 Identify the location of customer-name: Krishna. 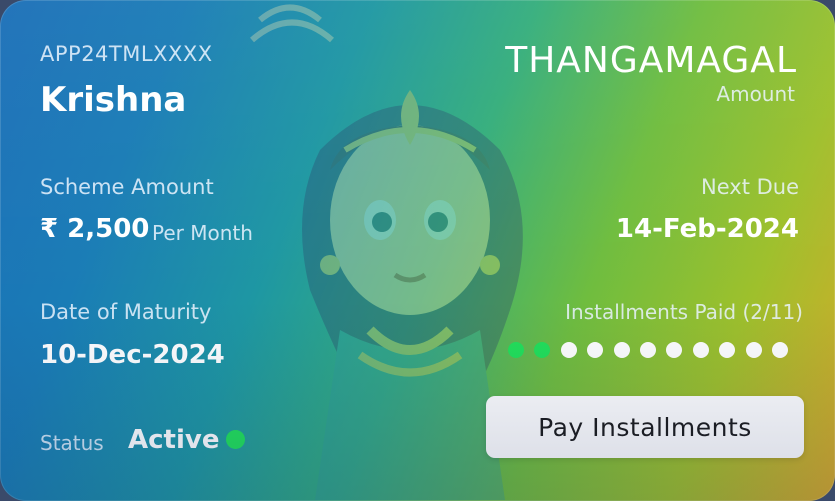
(113, 100).